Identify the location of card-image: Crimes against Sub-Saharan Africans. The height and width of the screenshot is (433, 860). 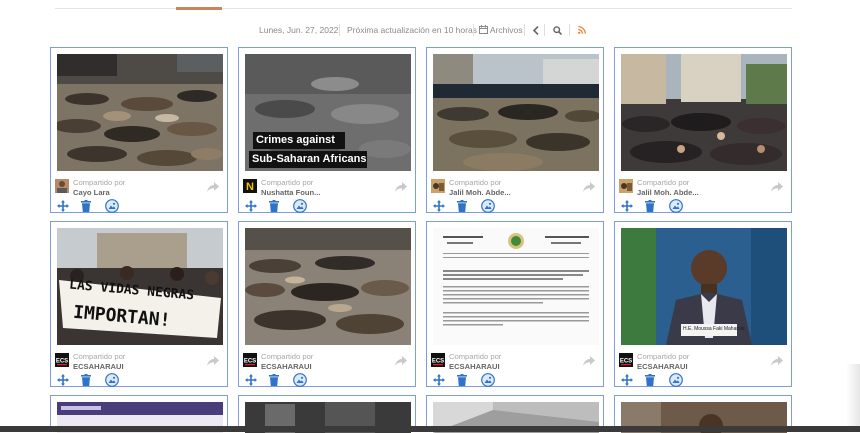
(328, 112).